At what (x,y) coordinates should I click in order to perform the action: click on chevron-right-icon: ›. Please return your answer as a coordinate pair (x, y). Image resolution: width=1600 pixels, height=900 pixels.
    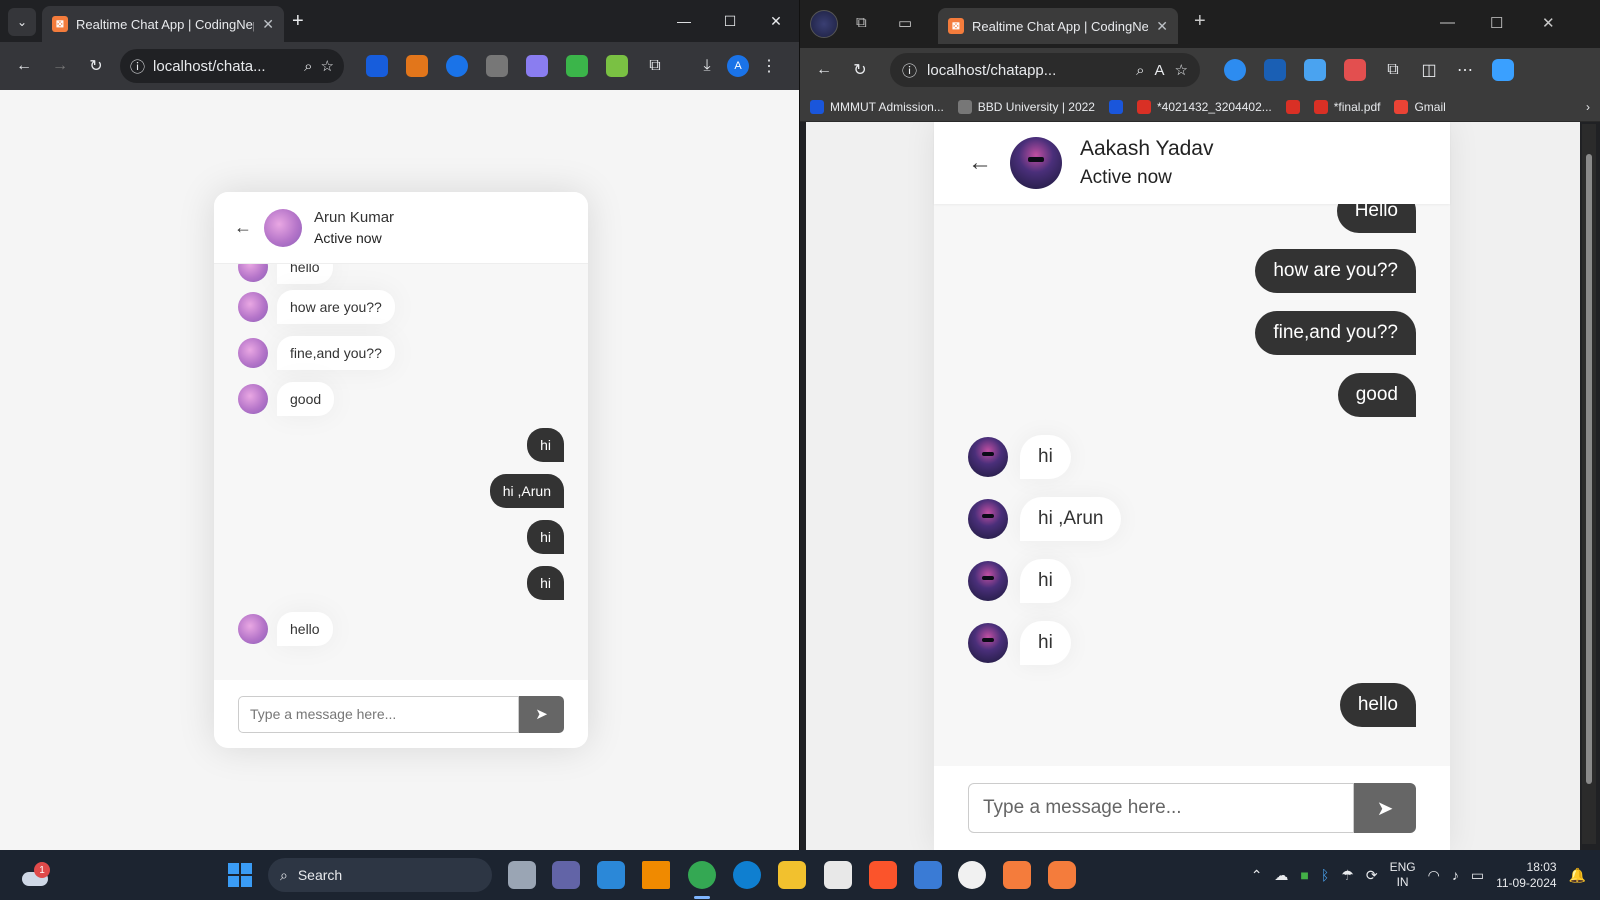
    Looking at the image, I should click on (1588, 107).